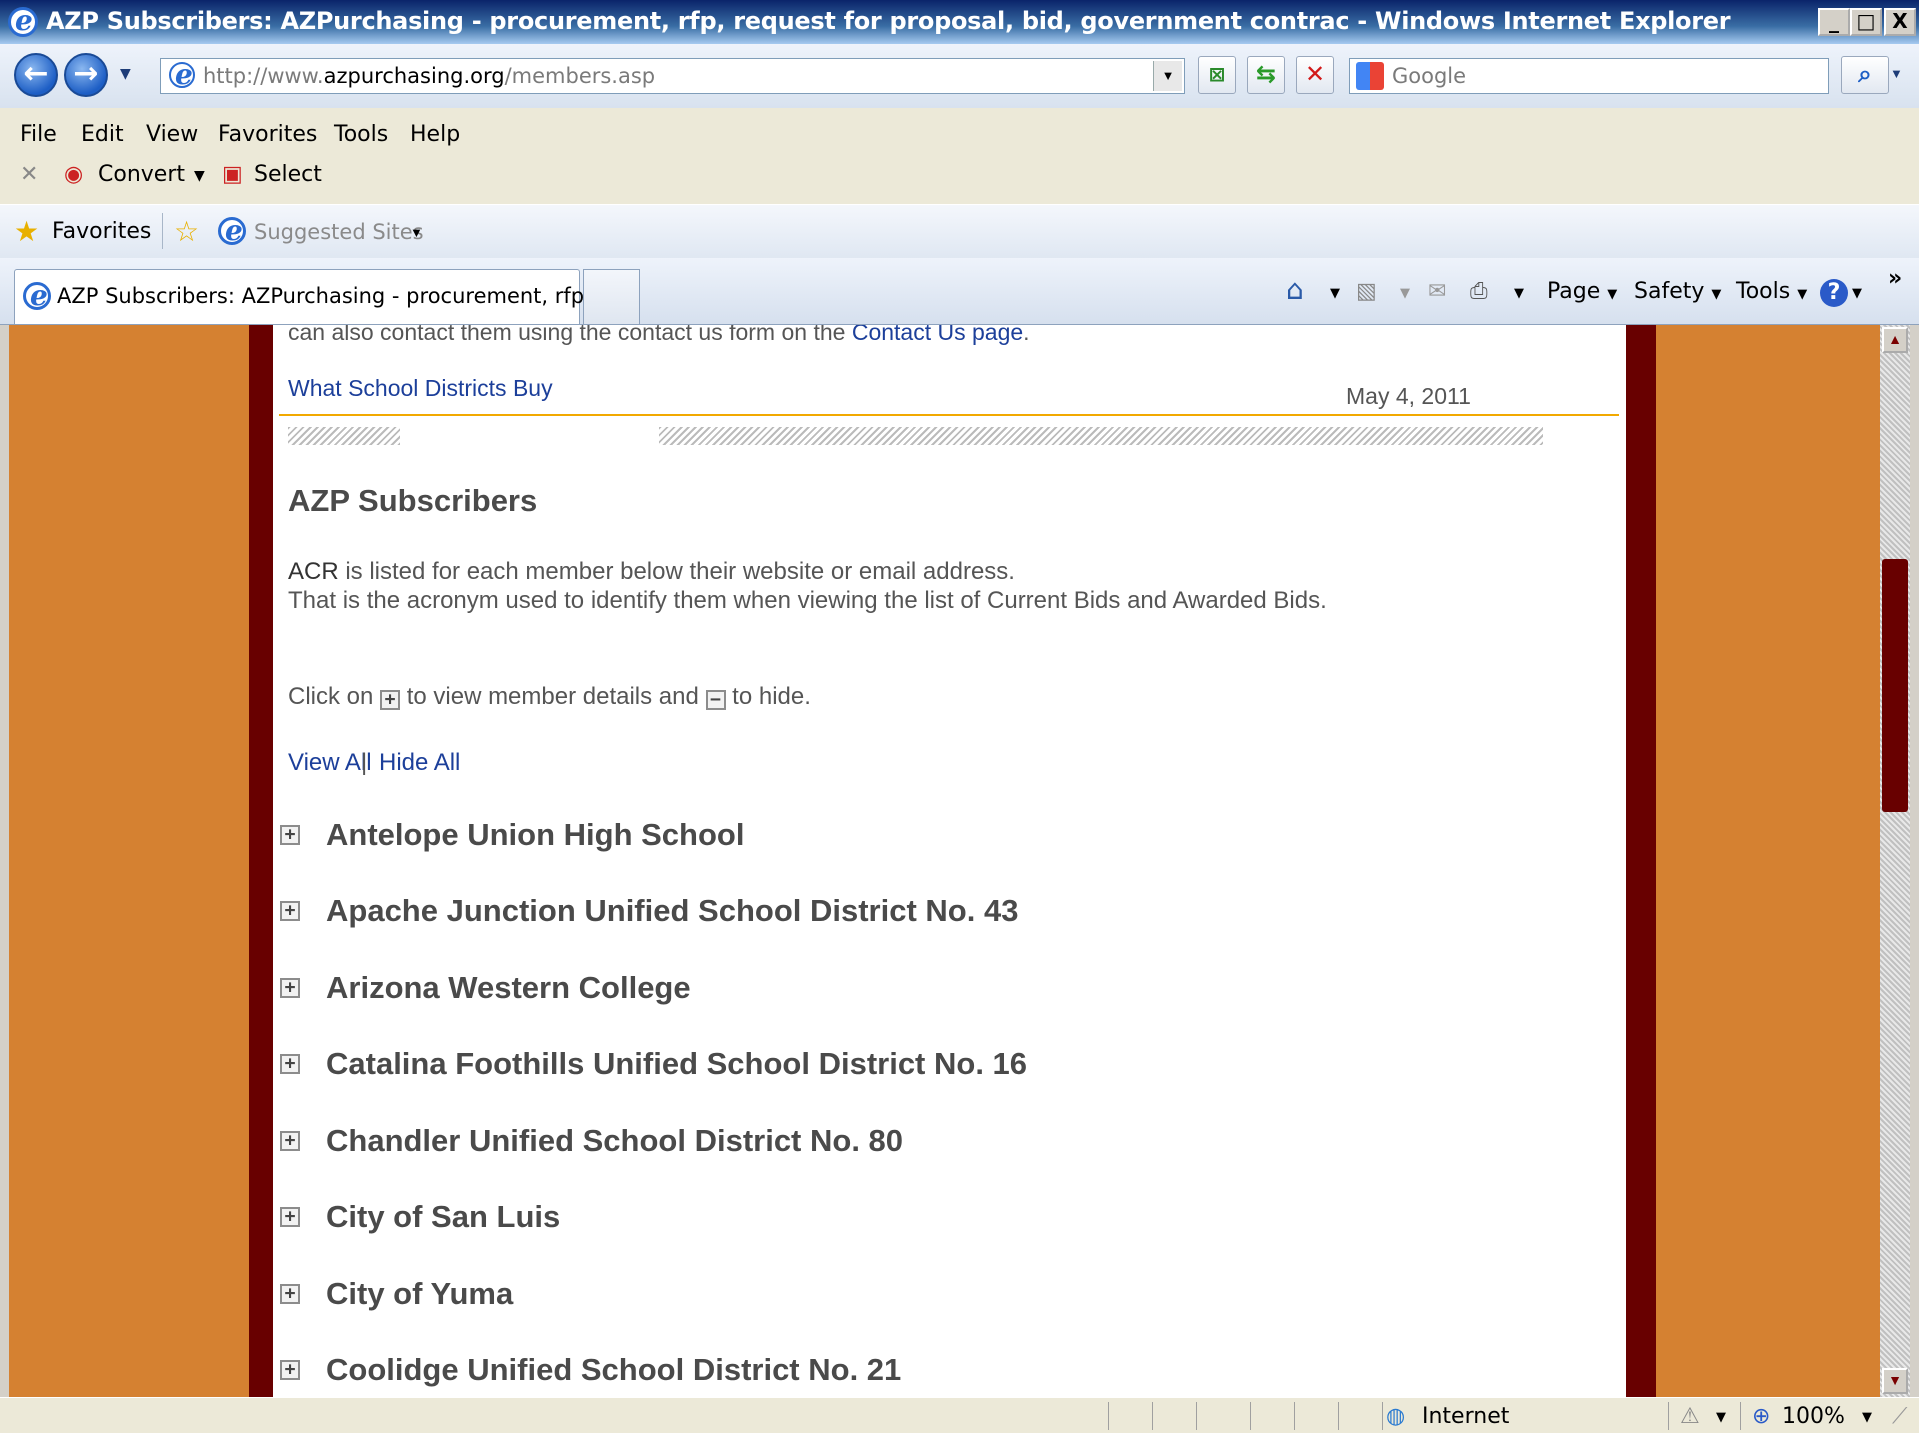 The width and height of the screenshot is (1919, 1433). I want to click on member-name: City of San Luis, so click(443, 1217).